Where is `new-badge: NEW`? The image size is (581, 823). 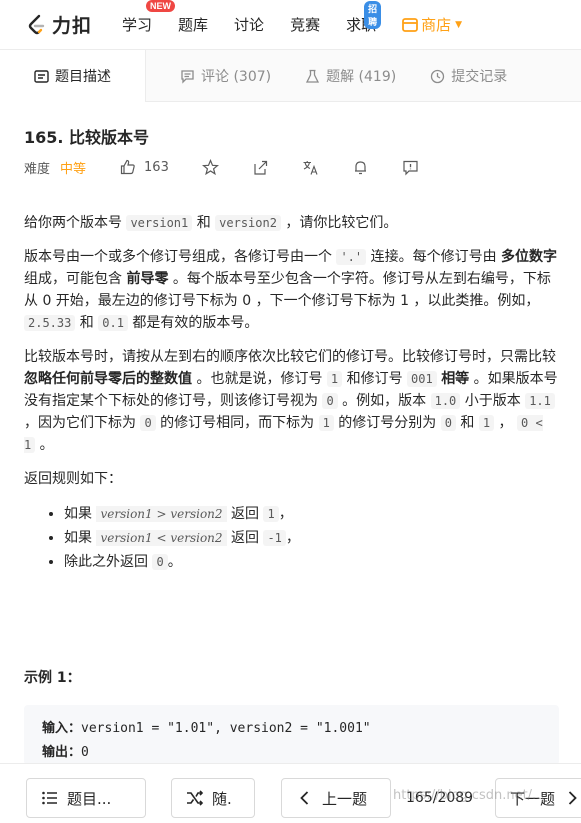 new-badge: NEW is located at coordinates (161, 6).